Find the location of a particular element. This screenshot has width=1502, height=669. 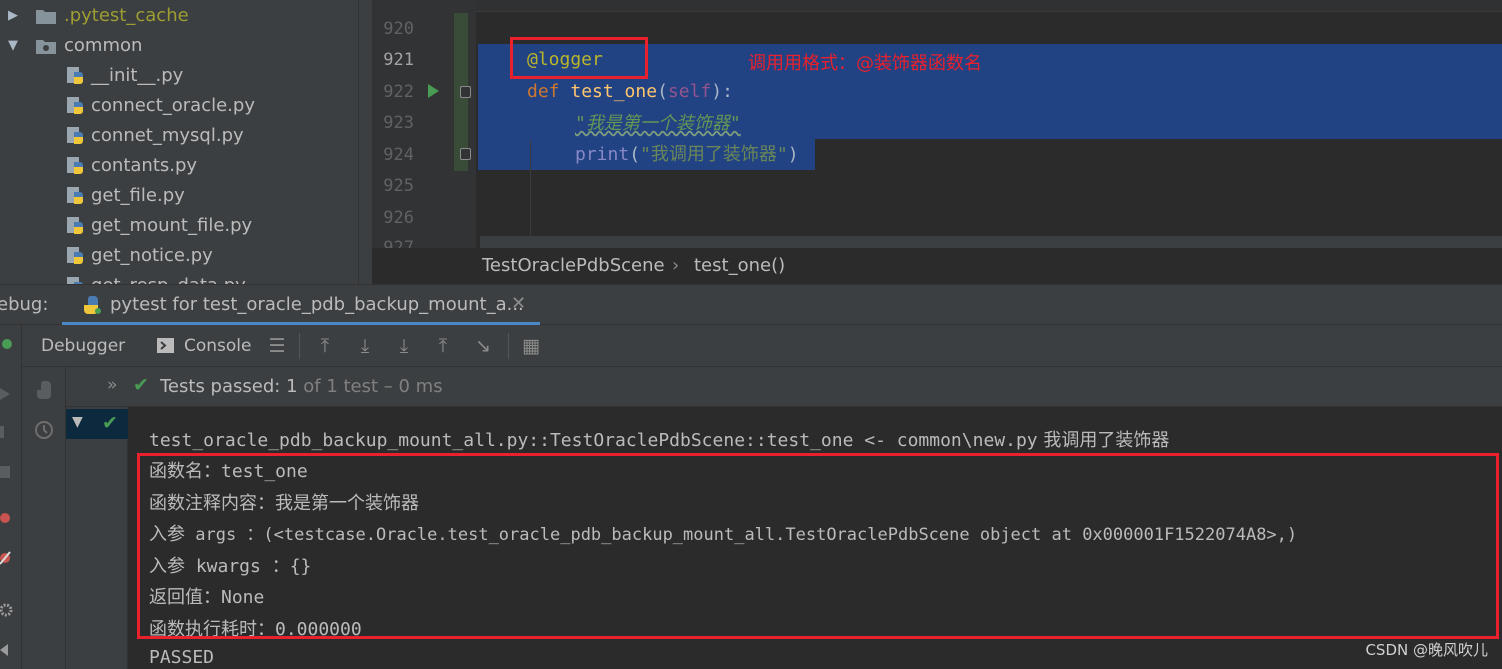

tree-item-file: contants.py is located at coordinates (179, 166).